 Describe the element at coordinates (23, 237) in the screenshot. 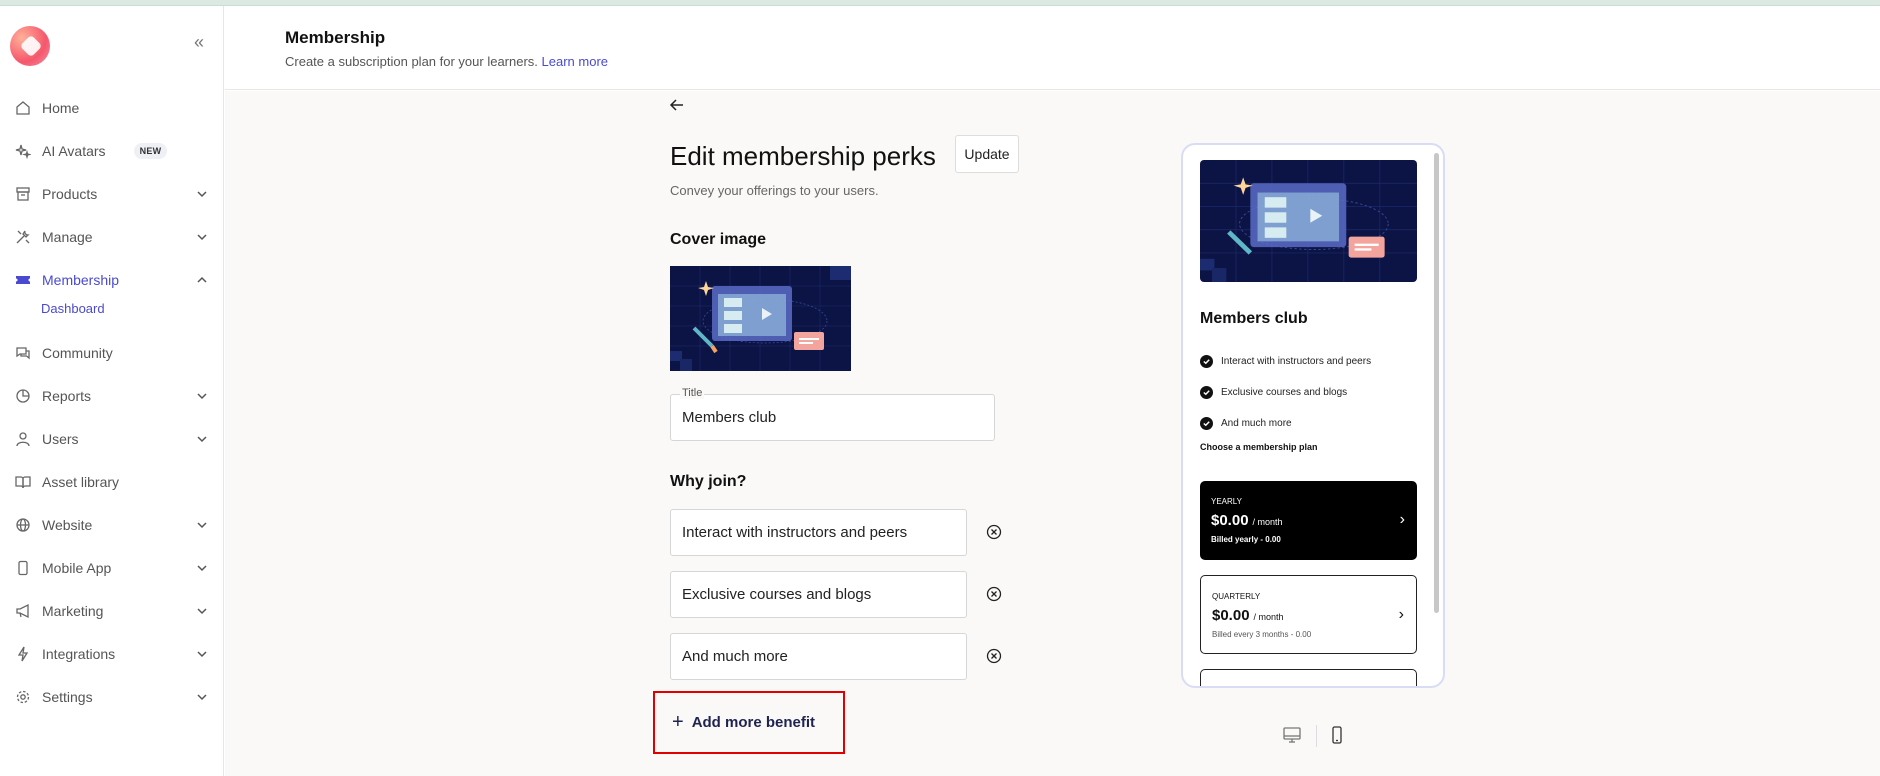

I see `tools-icon` at that location.